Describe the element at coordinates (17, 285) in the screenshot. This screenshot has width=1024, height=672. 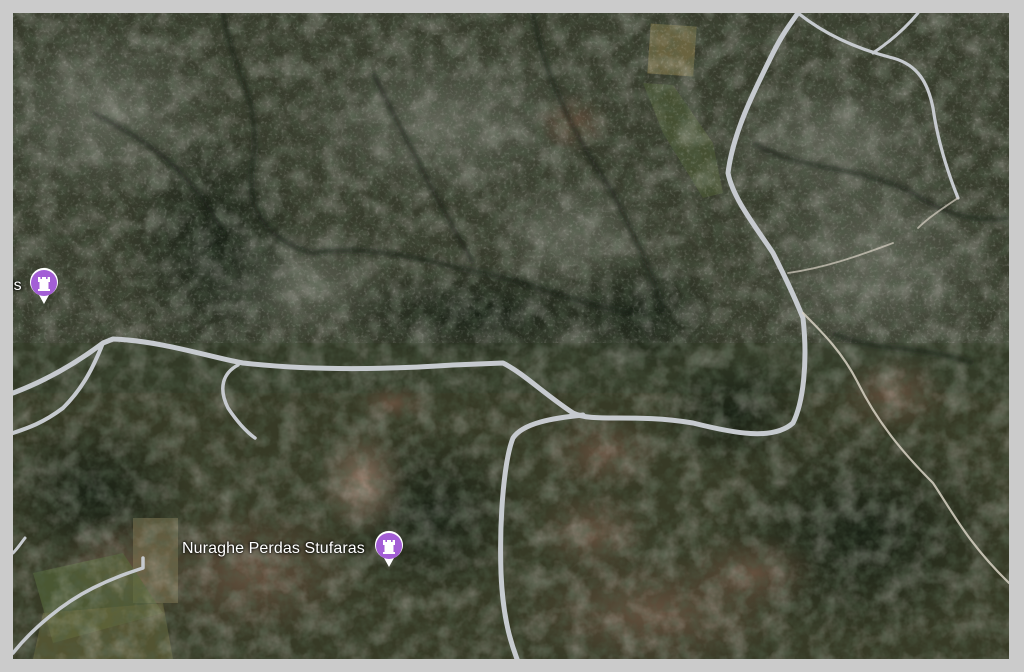
I see `poi-label: nis` at that location.